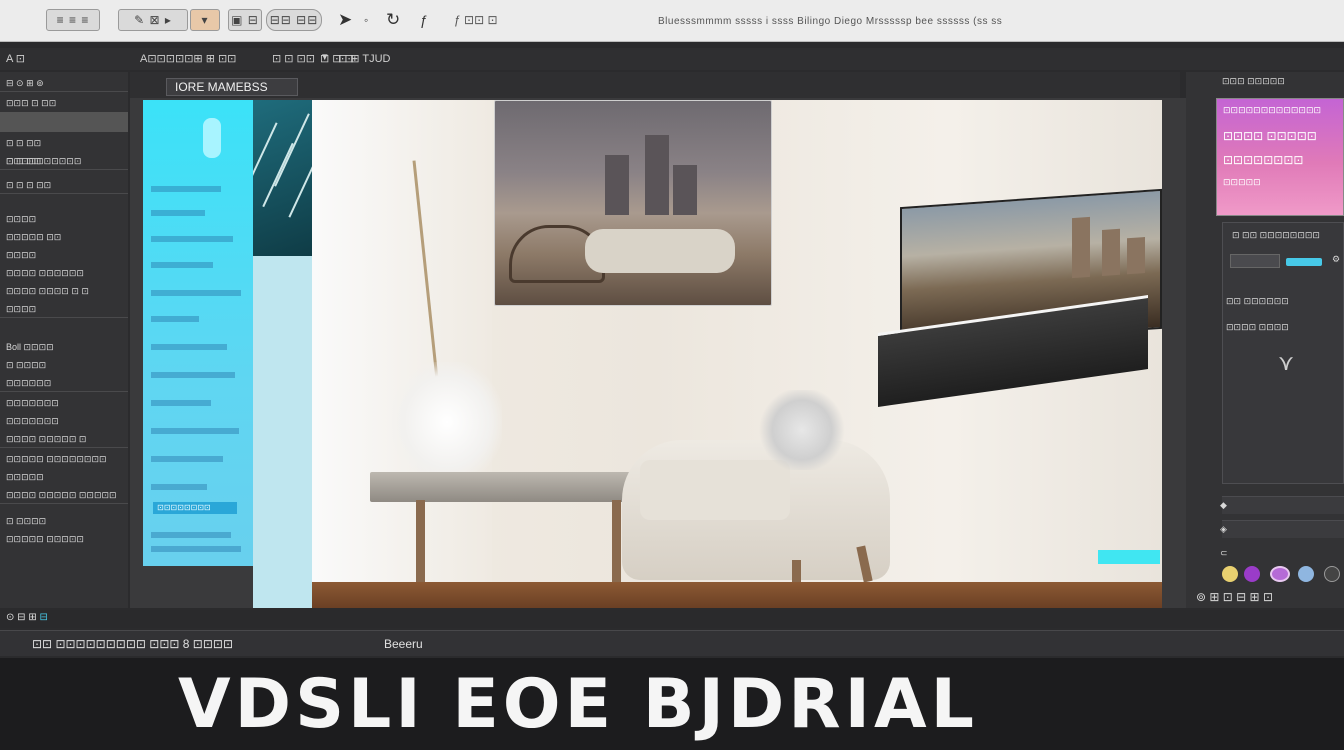 The image size is (1344, 750). I want to click on preset-line: ⊡⊡⊡⊡⊡⊡⊡⊡, so click(1263, 160).